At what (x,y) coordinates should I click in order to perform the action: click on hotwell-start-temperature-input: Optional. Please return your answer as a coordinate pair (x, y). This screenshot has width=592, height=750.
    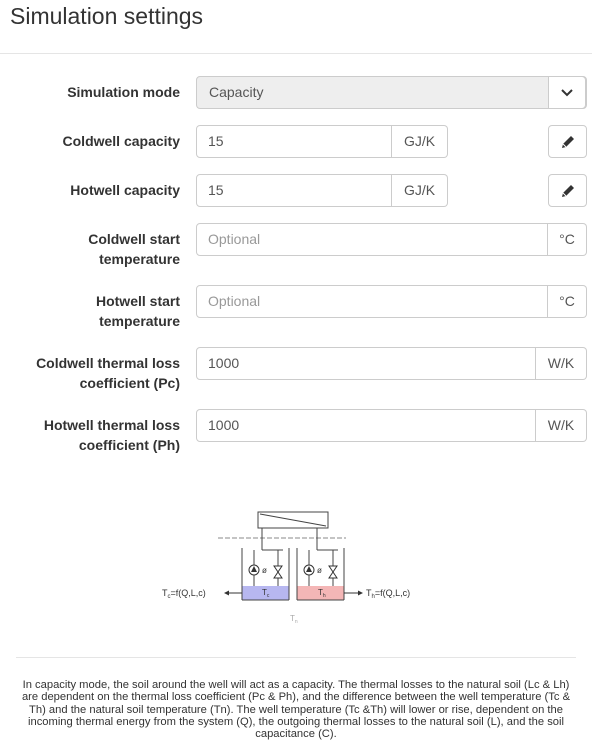
    Looking at the image, I should click on (372, 301).